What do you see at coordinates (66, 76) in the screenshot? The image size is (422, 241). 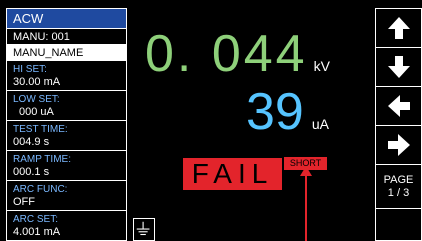 I see `hi-set-item: HI SET: 30.00 mA` at bounding box center [66, 76].